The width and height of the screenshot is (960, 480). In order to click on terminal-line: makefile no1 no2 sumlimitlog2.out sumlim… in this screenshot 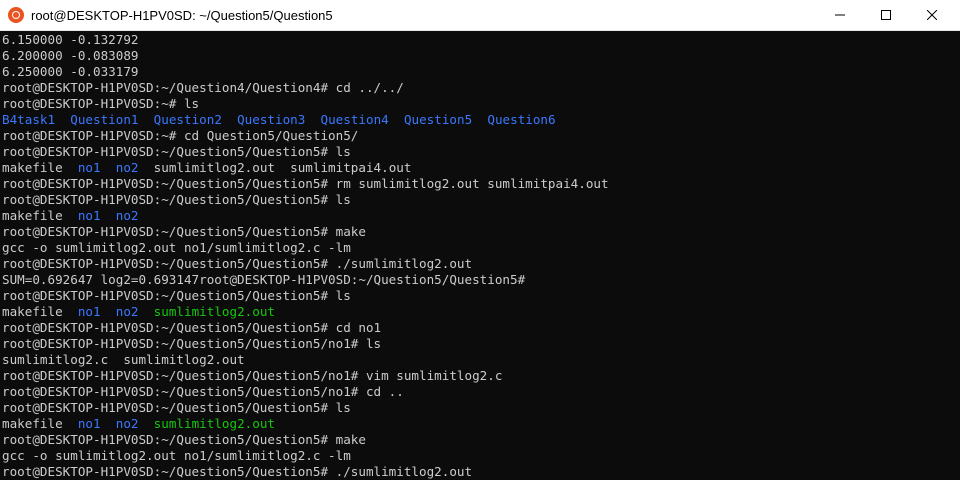, I will do `click(206, 168)`.